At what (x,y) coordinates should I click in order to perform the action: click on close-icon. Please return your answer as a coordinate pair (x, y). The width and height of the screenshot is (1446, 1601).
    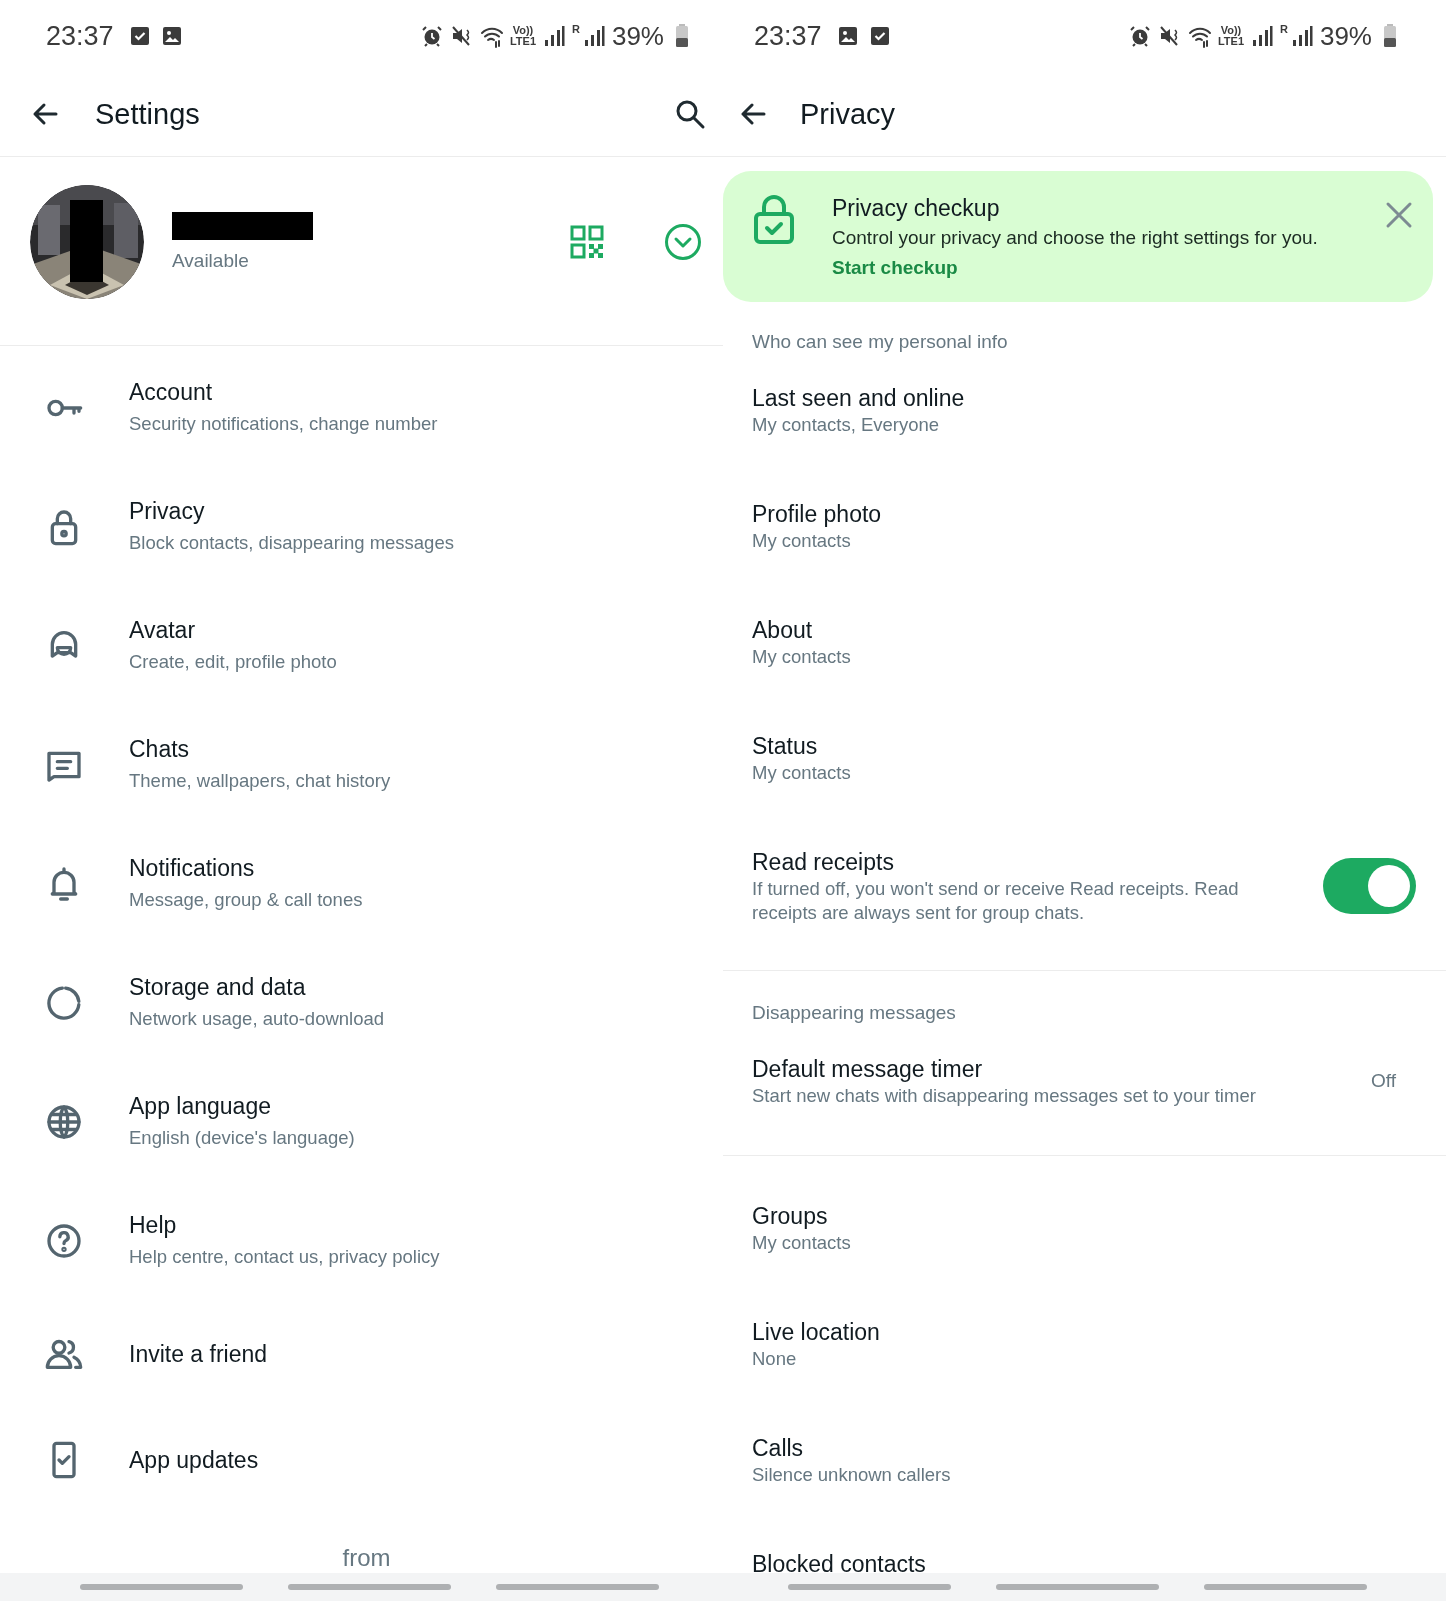
    Looking at the image, I should click on (1399, 215).